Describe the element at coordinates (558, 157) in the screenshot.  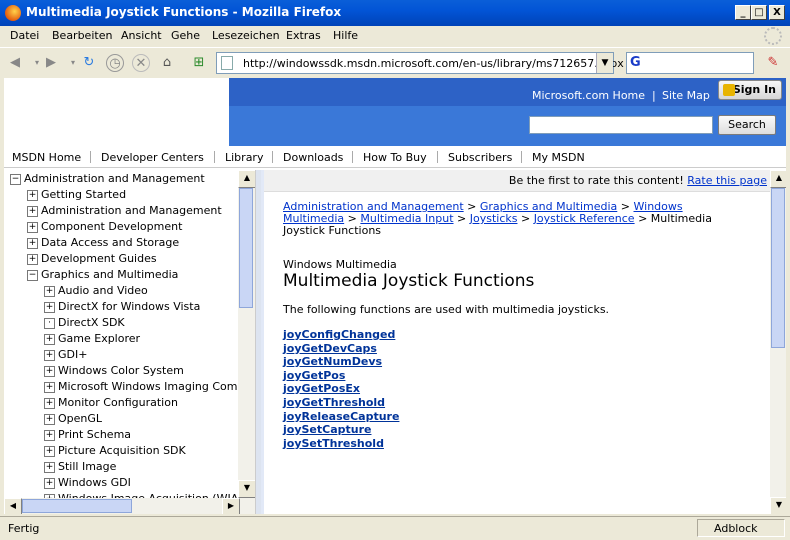
I see `nav-my-msdn: My MSDN` at that location.